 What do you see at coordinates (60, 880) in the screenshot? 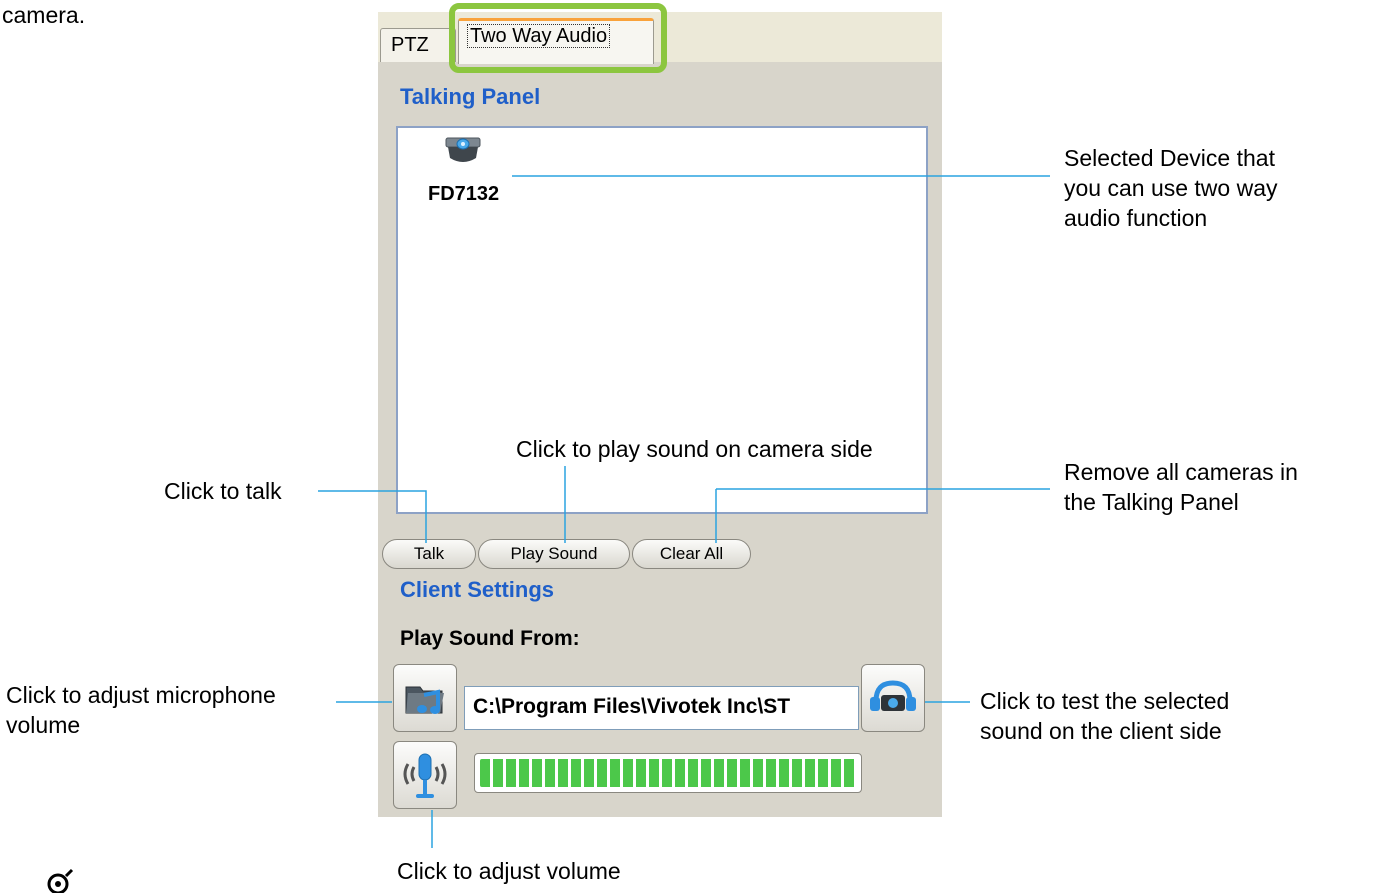
I see `tip-icon` at bounding box center [60, 880].